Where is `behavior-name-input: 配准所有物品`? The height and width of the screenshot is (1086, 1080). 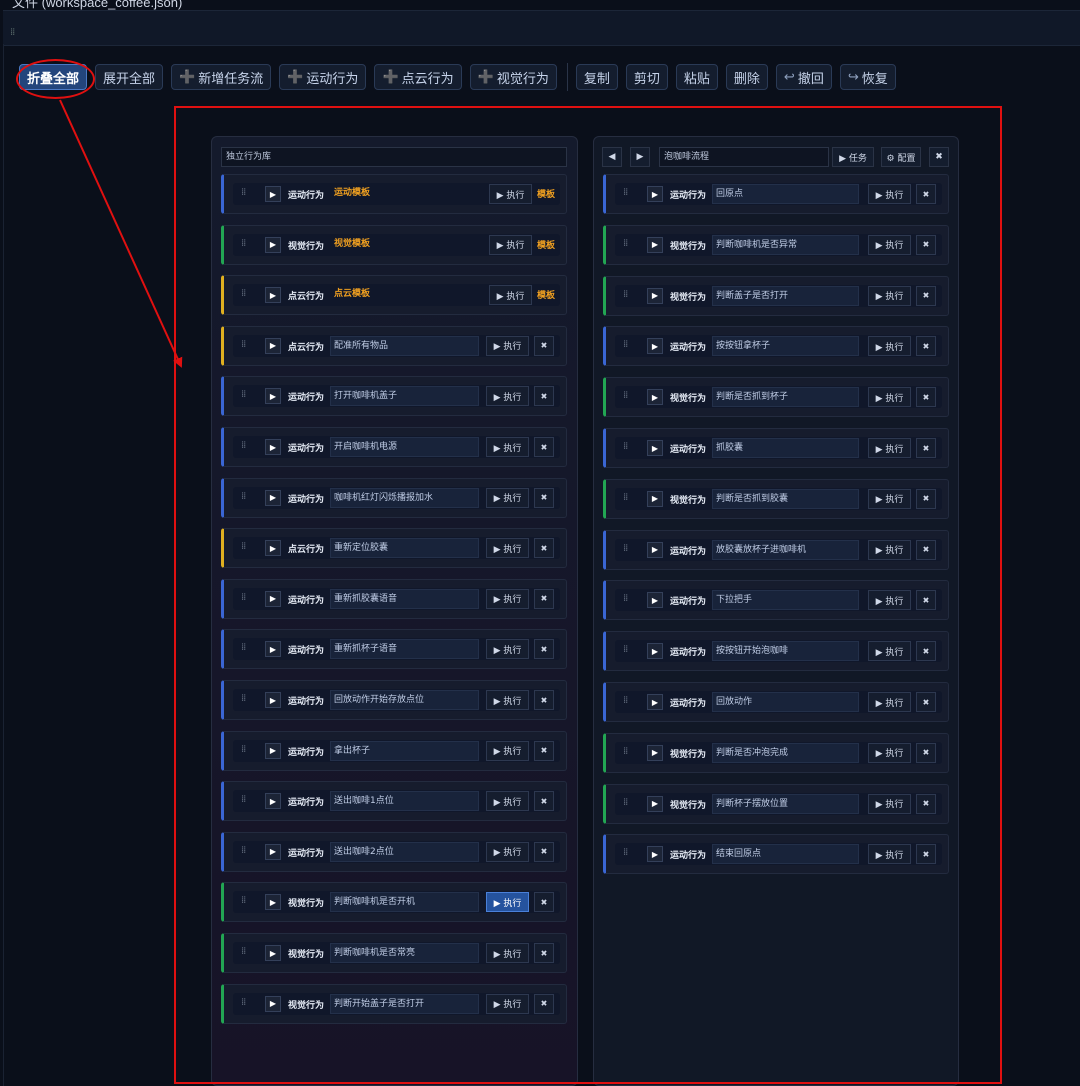
behavior-name-input: 配准所有物品 is located at coordinates (404, 345).